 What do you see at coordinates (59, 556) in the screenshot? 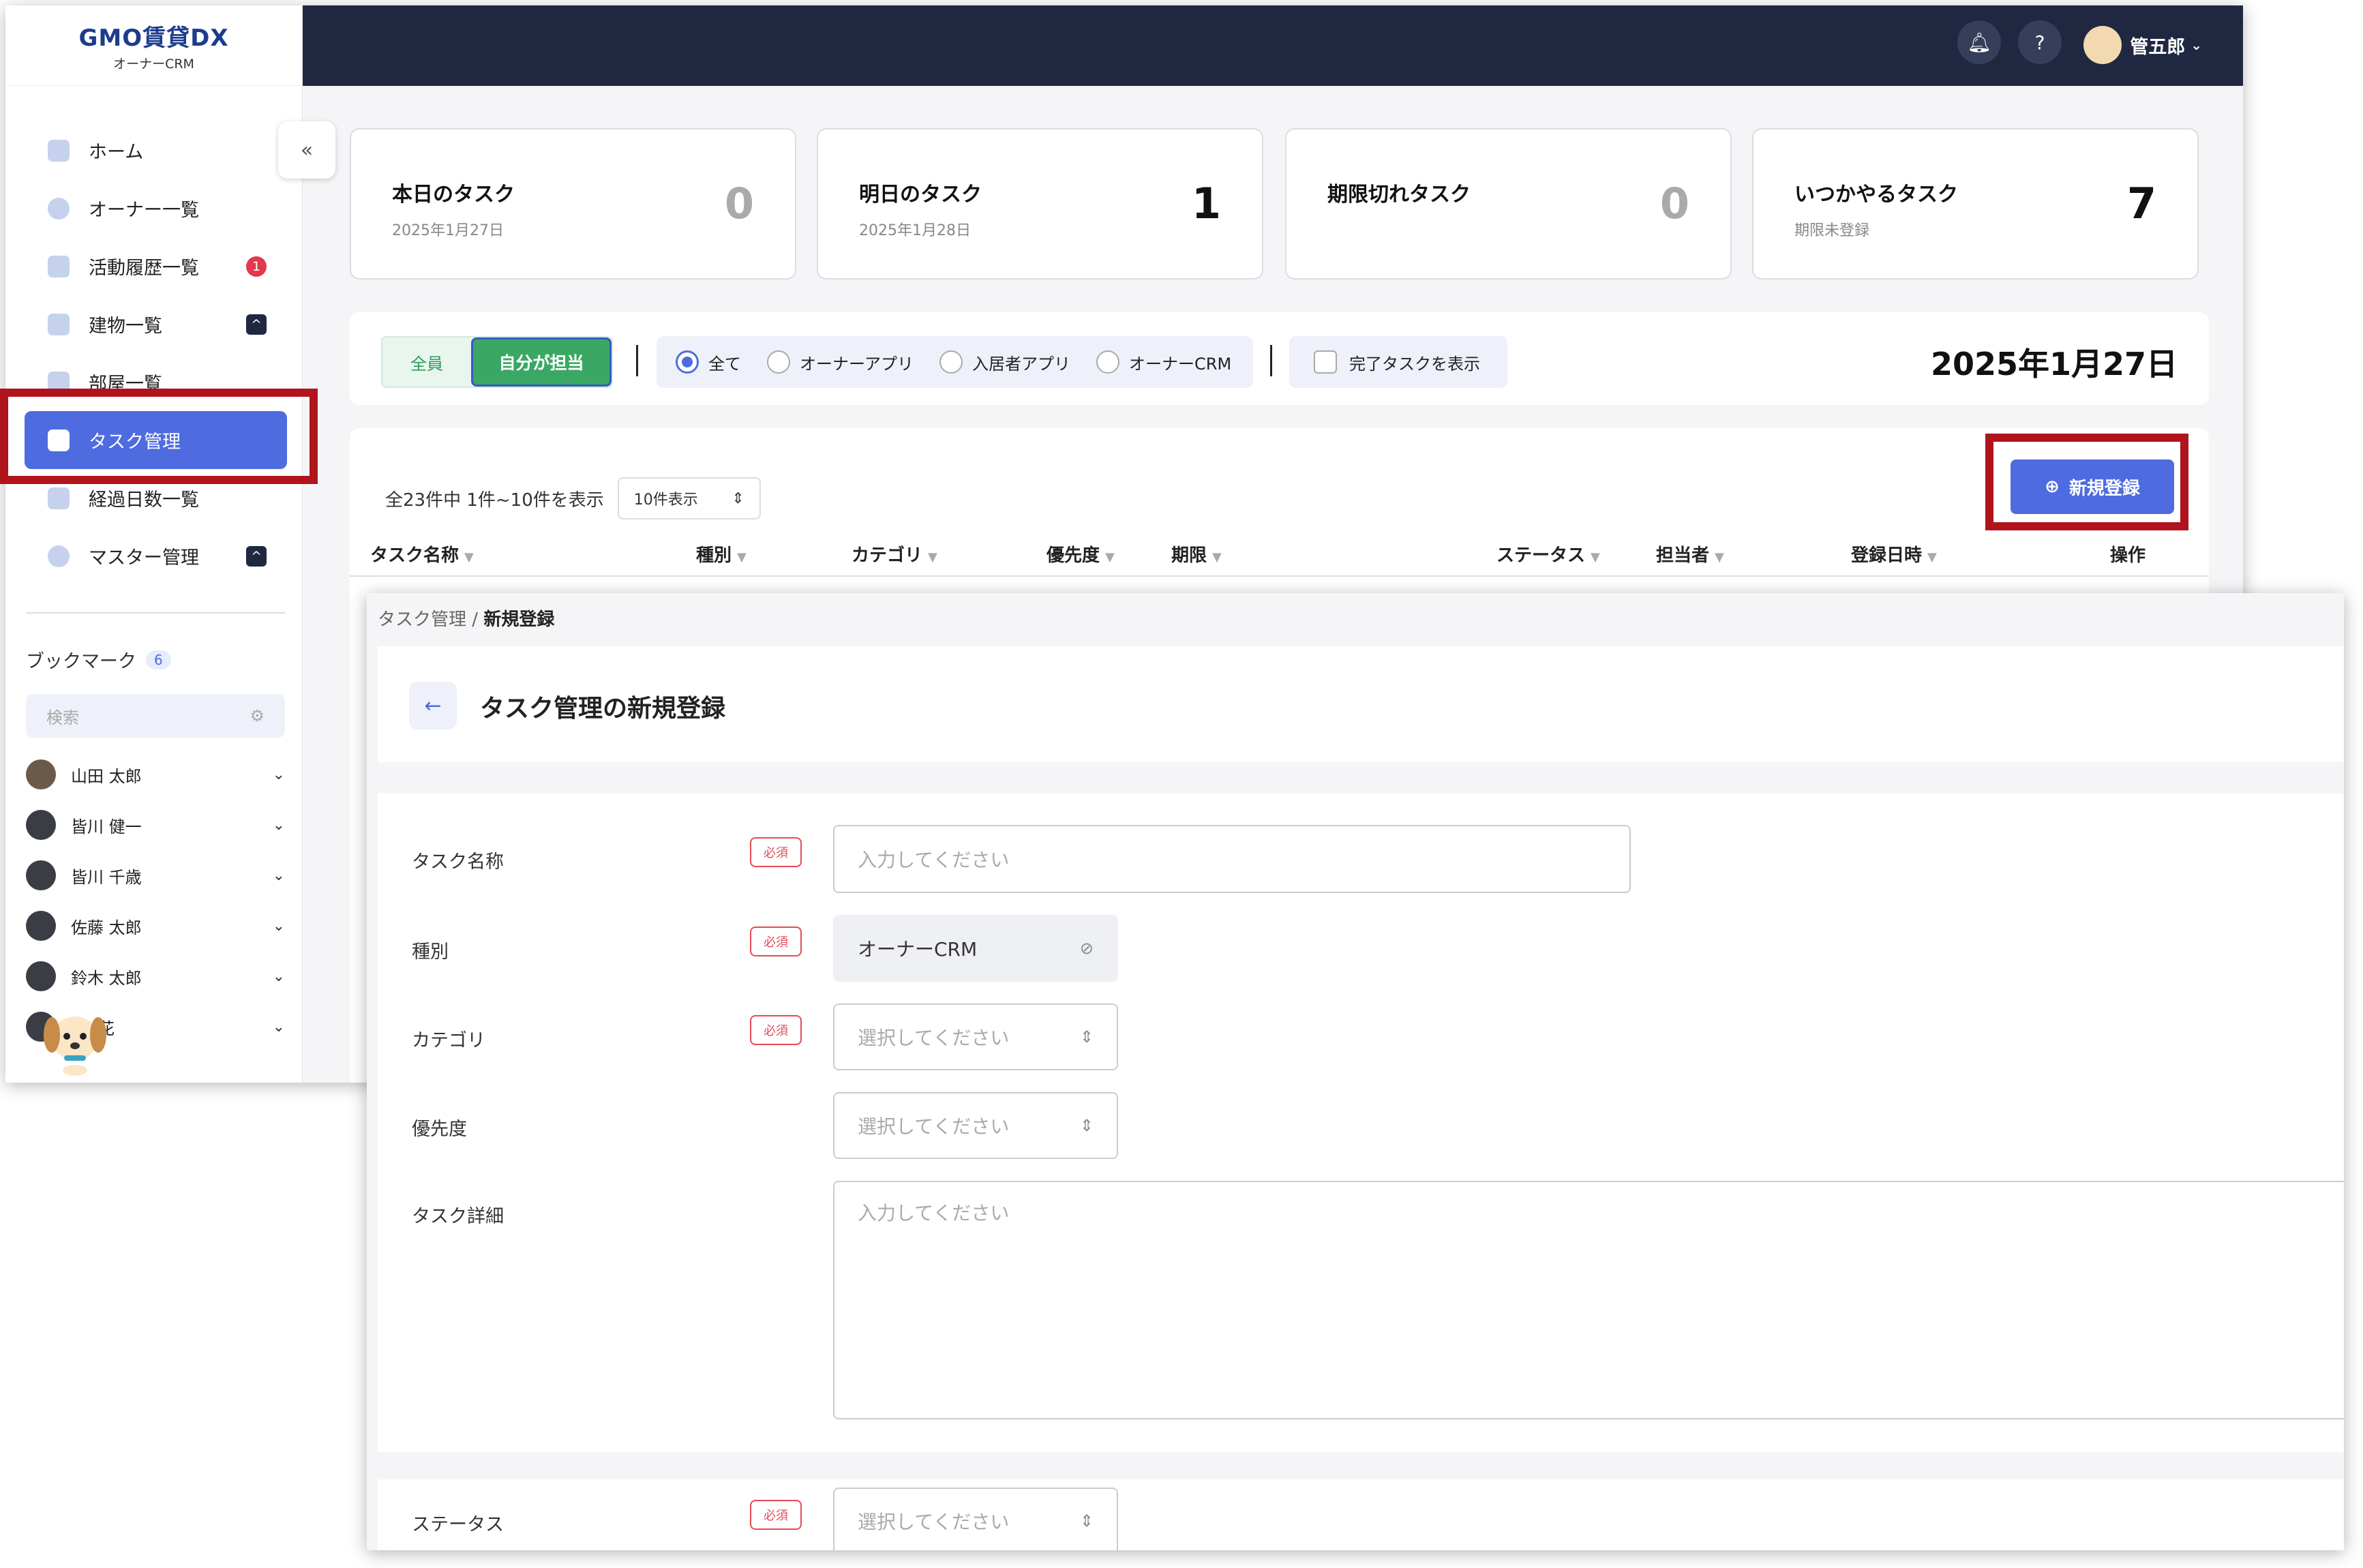
I see `gear-icon` at bounding box center [59, 556].